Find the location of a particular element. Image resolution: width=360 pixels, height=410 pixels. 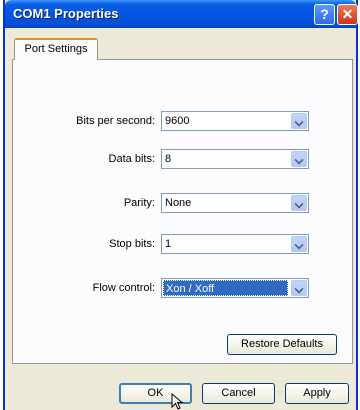

bits-per-second-label: Bits per second: is located at coordinates (115, 121).